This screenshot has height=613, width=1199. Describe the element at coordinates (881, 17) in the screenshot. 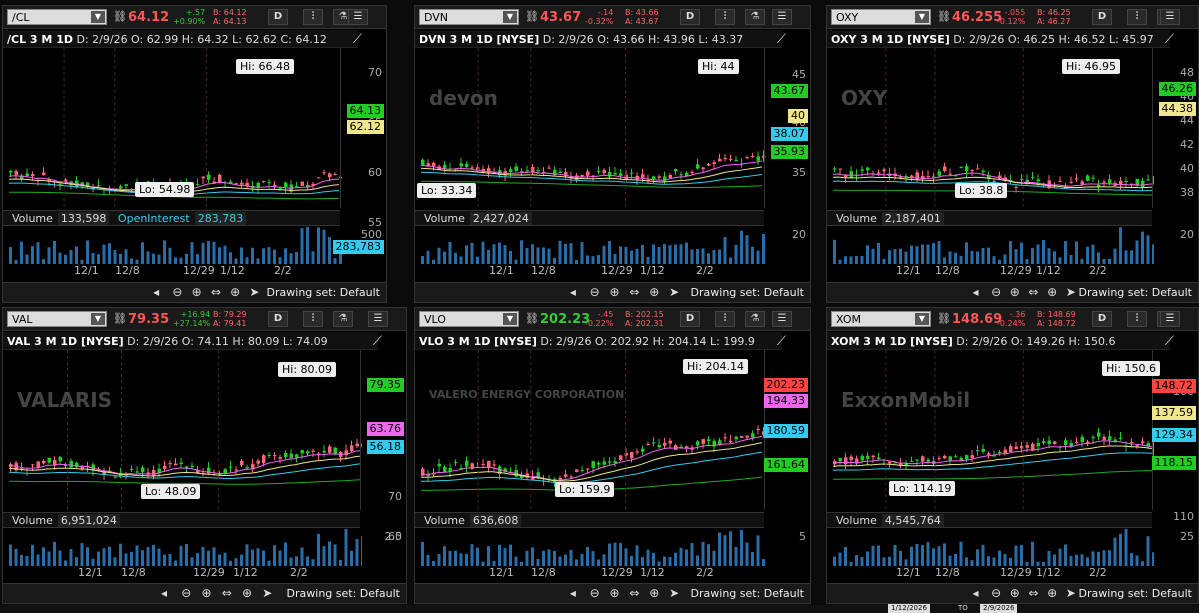

I see `symbol-selector: OXY ▼` at that location.